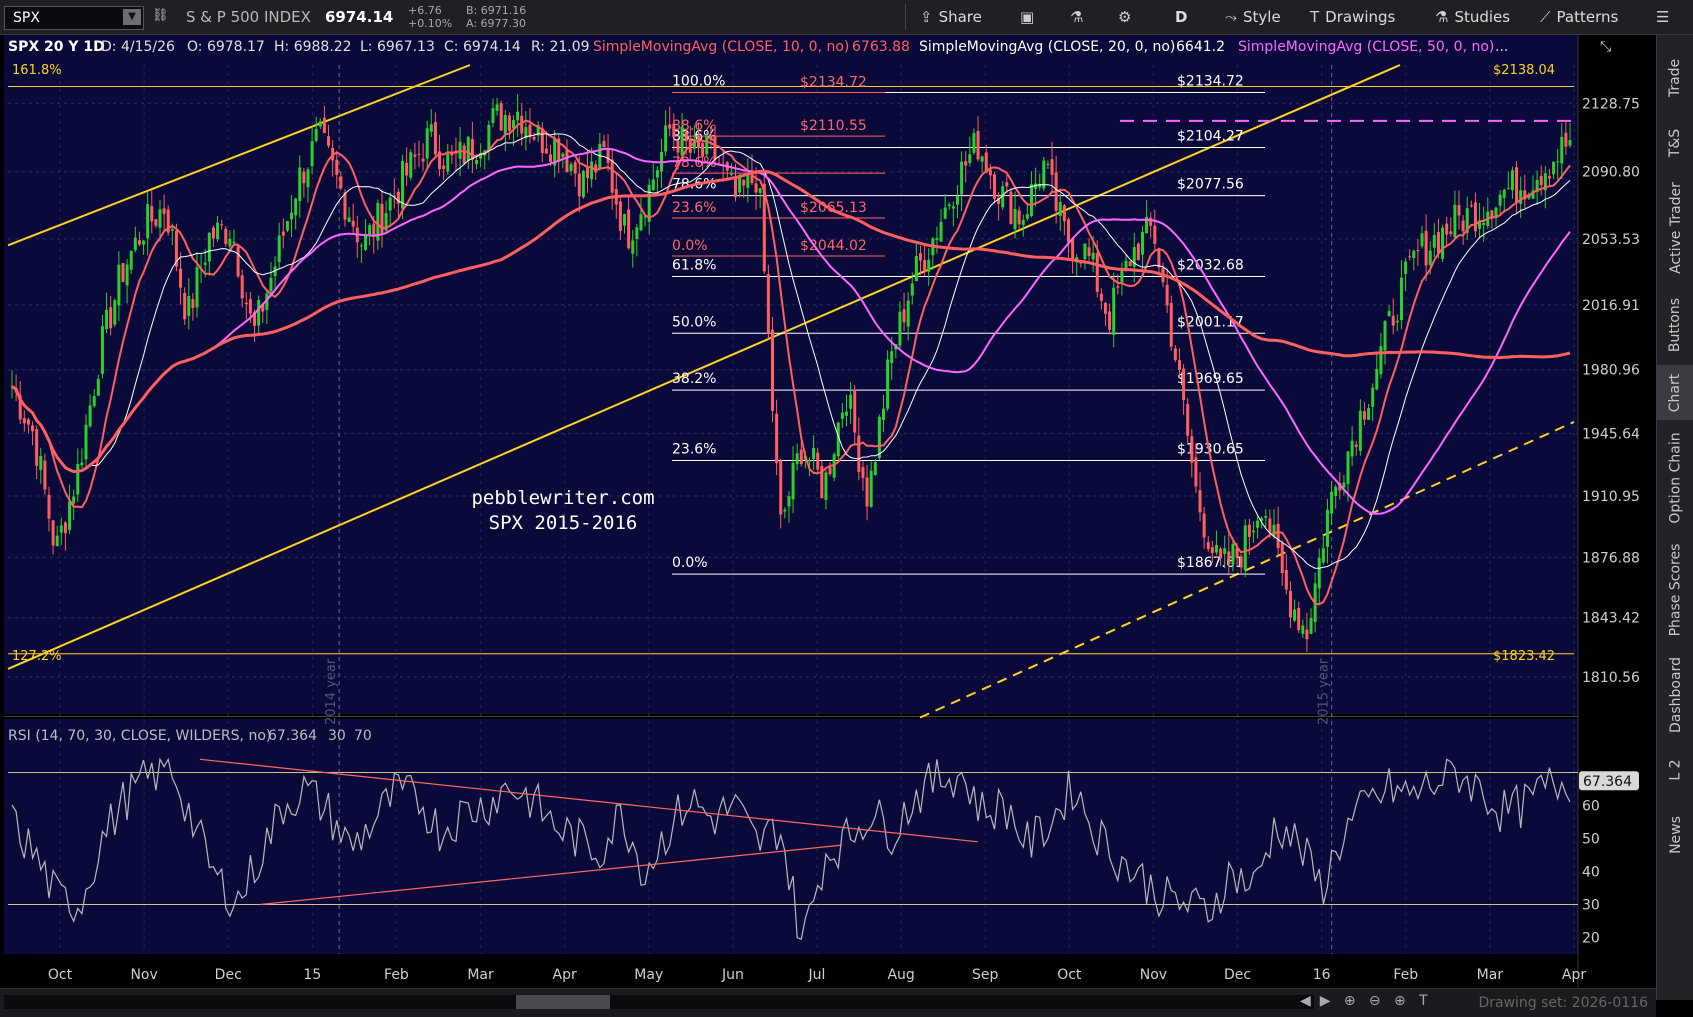 This screenshot has width=1693, height=1017. What do you see at coordinates (1605, 47) in the screenshot?
I see `collapse-icon: ⤡` at bounding box center [1605, 47].